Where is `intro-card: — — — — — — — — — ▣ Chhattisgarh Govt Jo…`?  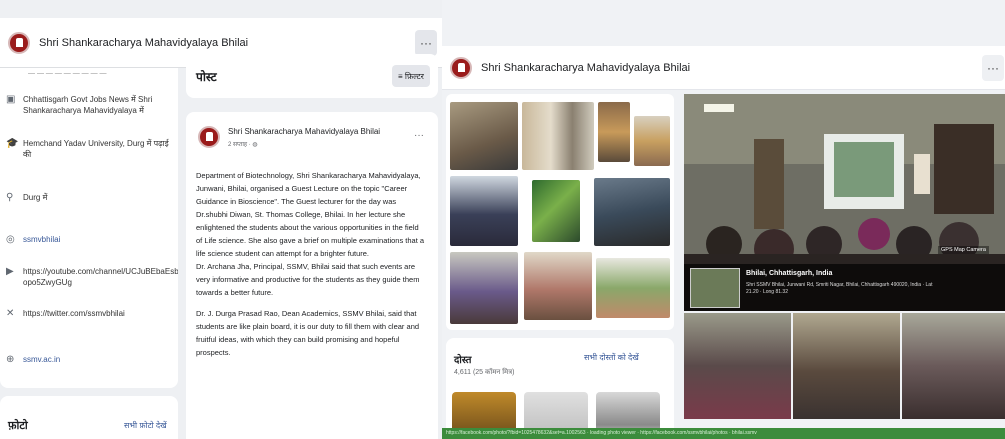
intro-card: — — — — — — — — — ▣ Chhattisgarh Govt Jo… is located at coordinates (89, 228).